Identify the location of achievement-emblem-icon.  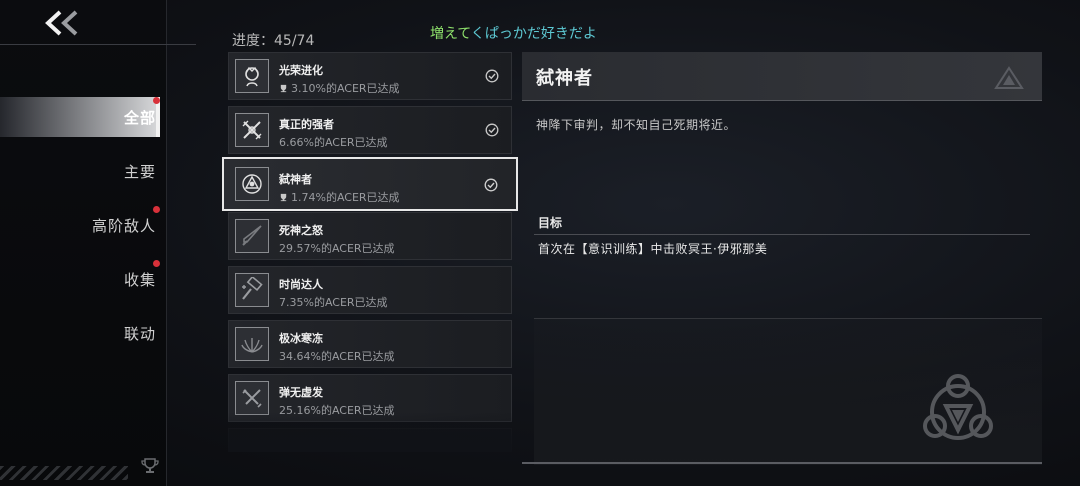
(958, 407).